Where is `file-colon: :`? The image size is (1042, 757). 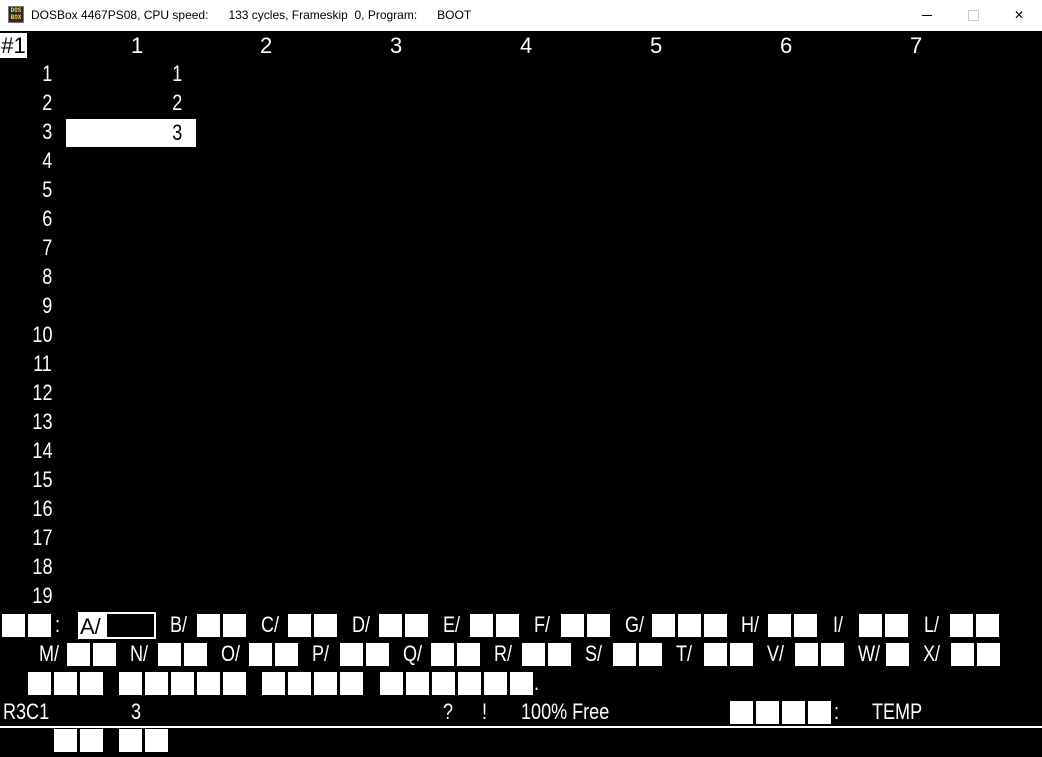 file-colon: : is located at coordinates (837, 711).